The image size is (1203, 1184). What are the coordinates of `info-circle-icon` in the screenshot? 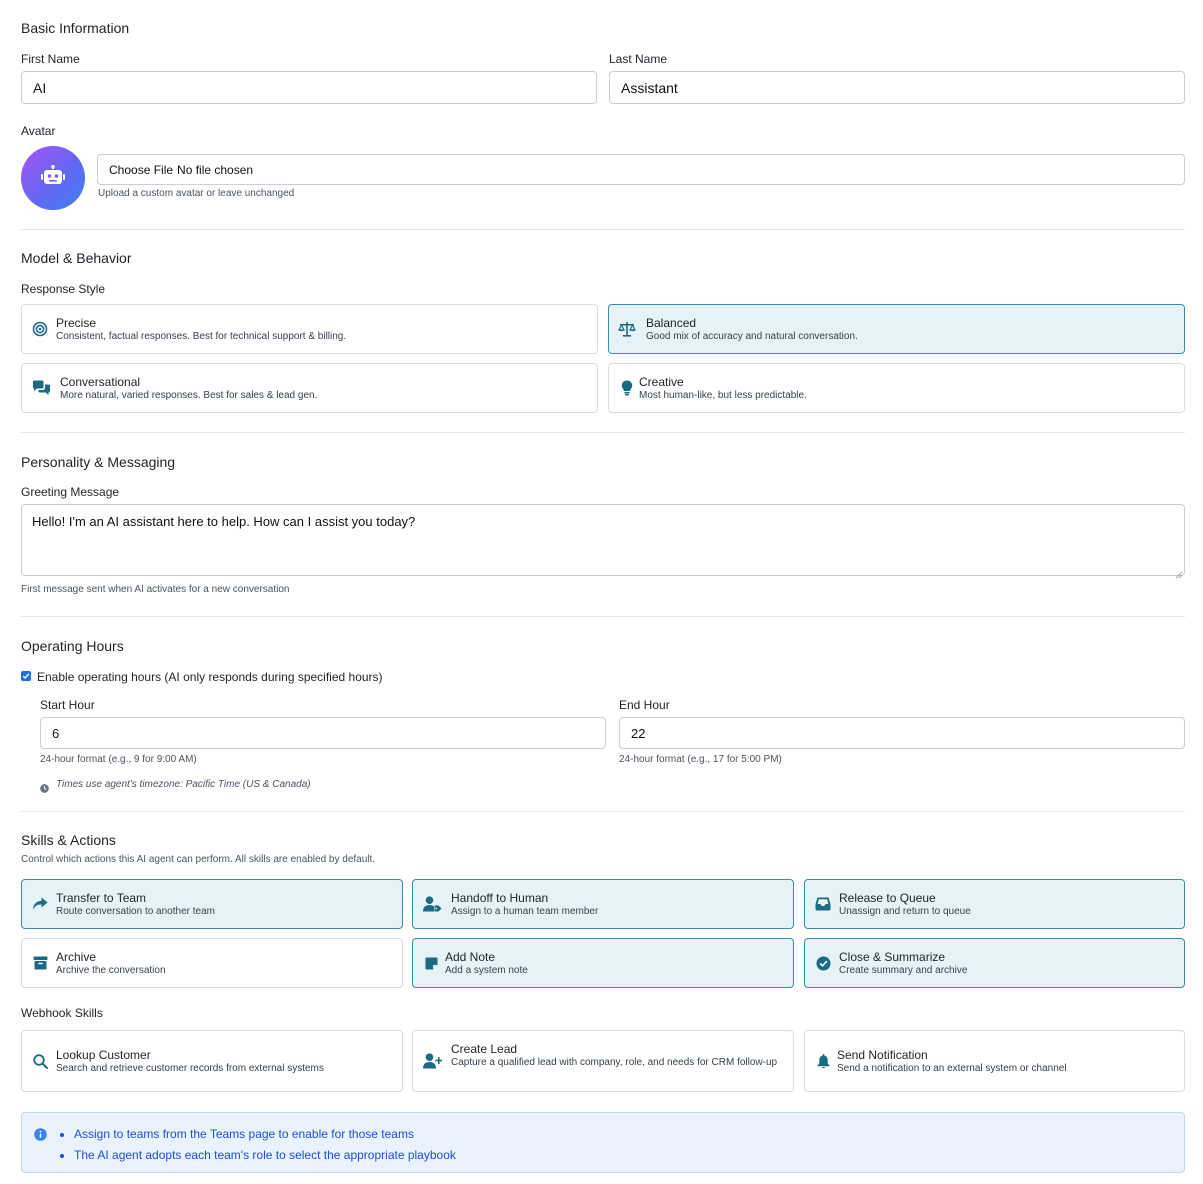 It's located at (40, 1137).